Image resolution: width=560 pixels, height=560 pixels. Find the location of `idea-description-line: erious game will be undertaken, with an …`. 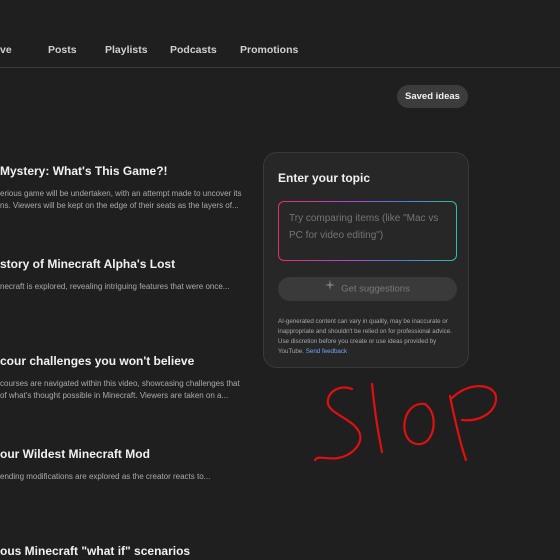

idea-description-line: erious game will be undertaken, with an … is located at coordinates (121, 193).